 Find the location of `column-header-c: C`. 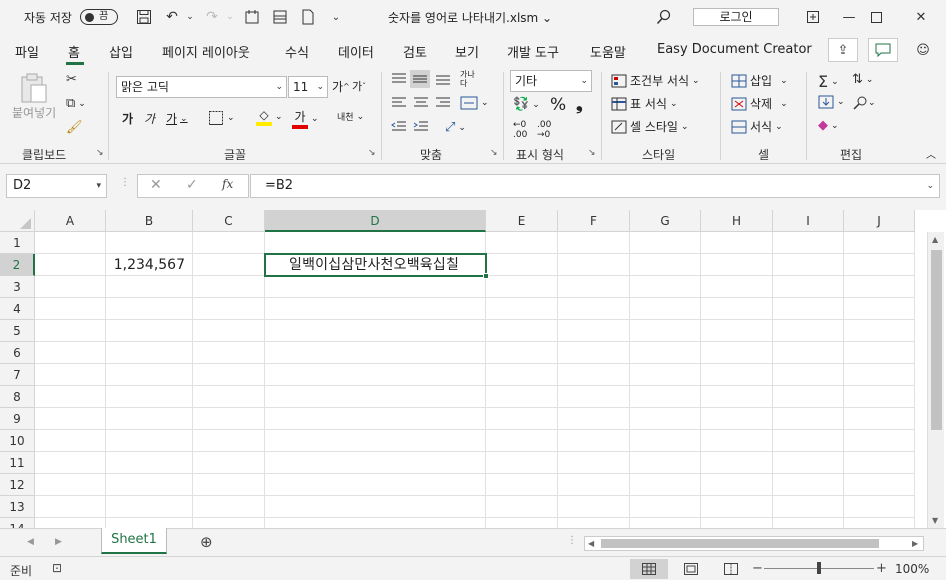

column-header-c: C is located at coordinates (229, 221).